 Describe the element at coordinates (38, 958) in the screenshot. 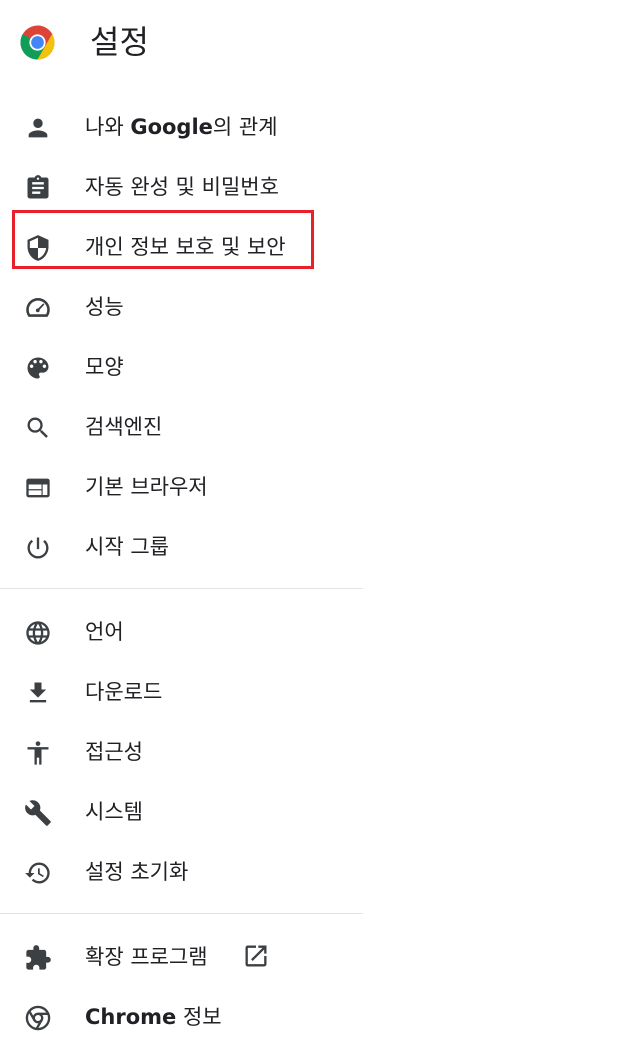

I see `puzzle-icon` at that location.